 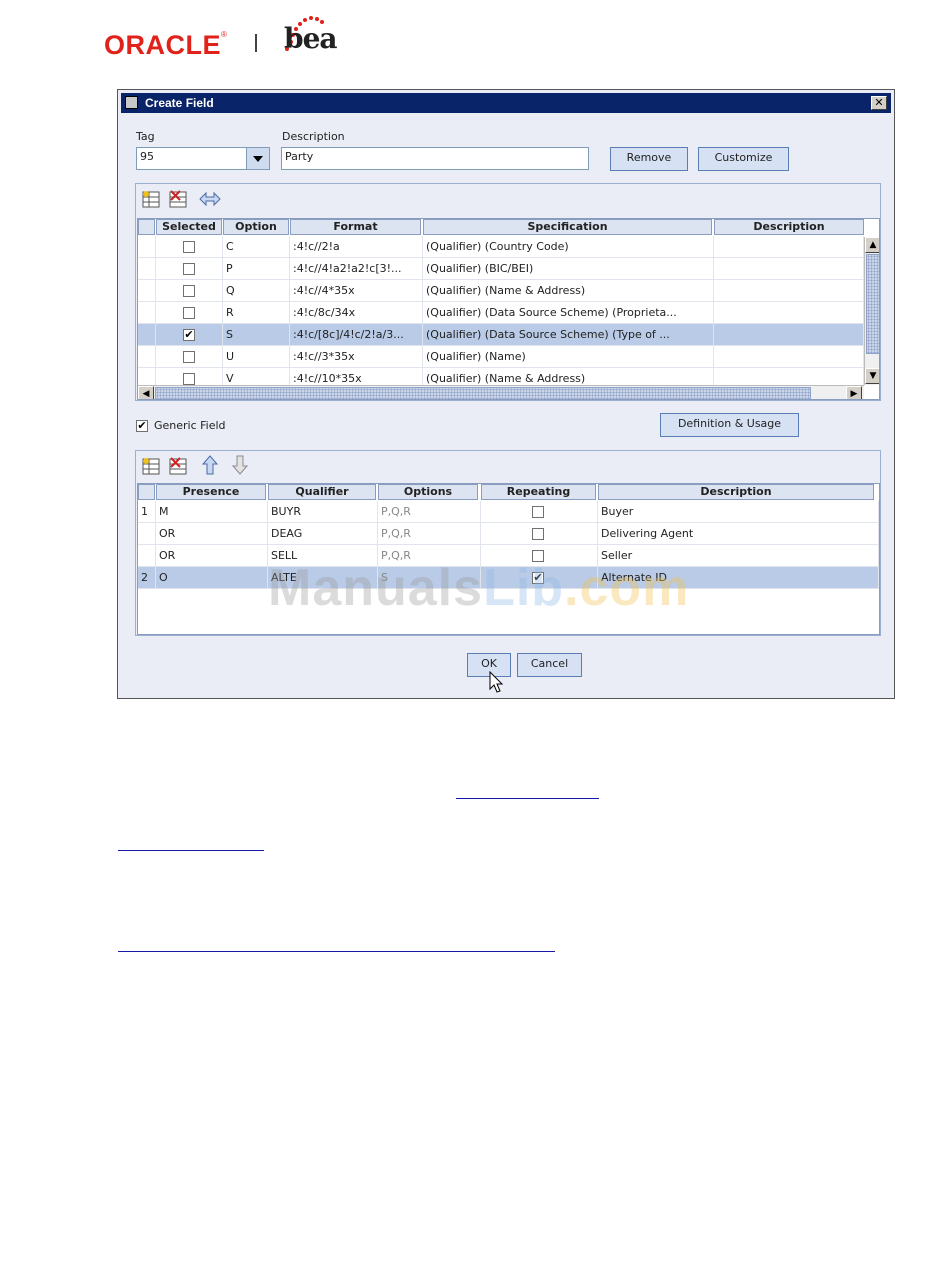 I want to click on bea-logo: bea, so click(x=311, y=38).